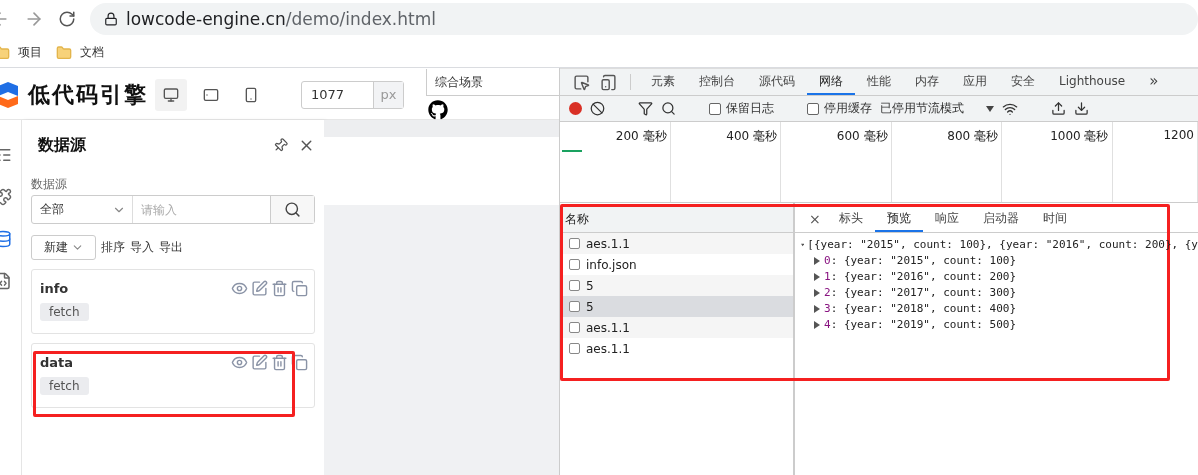  What do you see at coordinates (920, 308) in the screenshot?
I see `preview-entry: 3: {year: "2018", count: 400}` at bounding box center [920, 308].